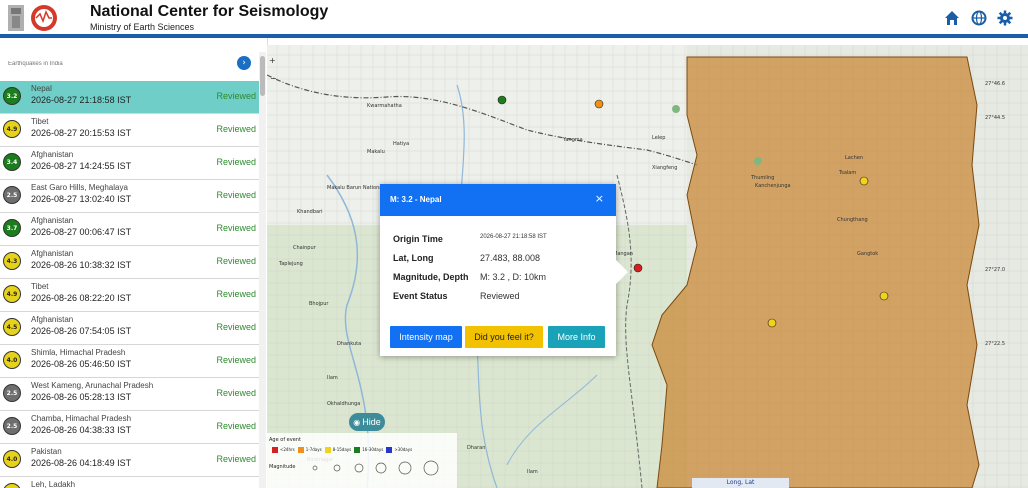  What do you see at coordinates (1005, 18) in the screenshot?
I see `gear-icon` at bounding box center [1005, 18].